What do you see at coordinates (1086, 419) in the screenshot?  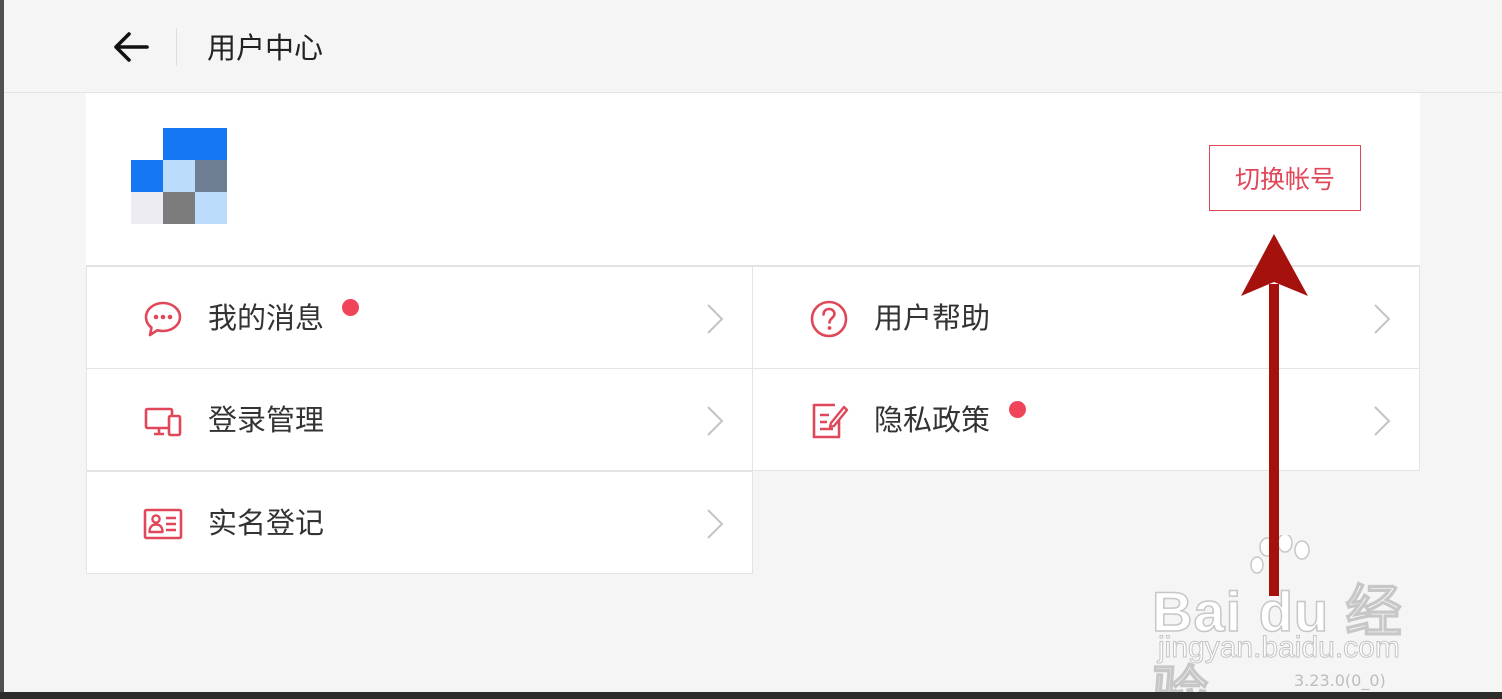 I see `menu-item-privacy-policy: 隐私政策` at bounding box center [1086, 419].